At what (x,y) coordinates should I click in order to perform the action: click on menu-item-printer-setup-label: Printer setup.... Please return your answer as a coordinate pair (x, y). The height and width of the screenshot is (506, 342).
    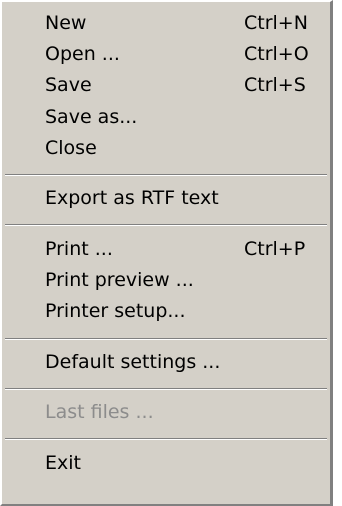
    Looking at the image, I should click on (115, 311).